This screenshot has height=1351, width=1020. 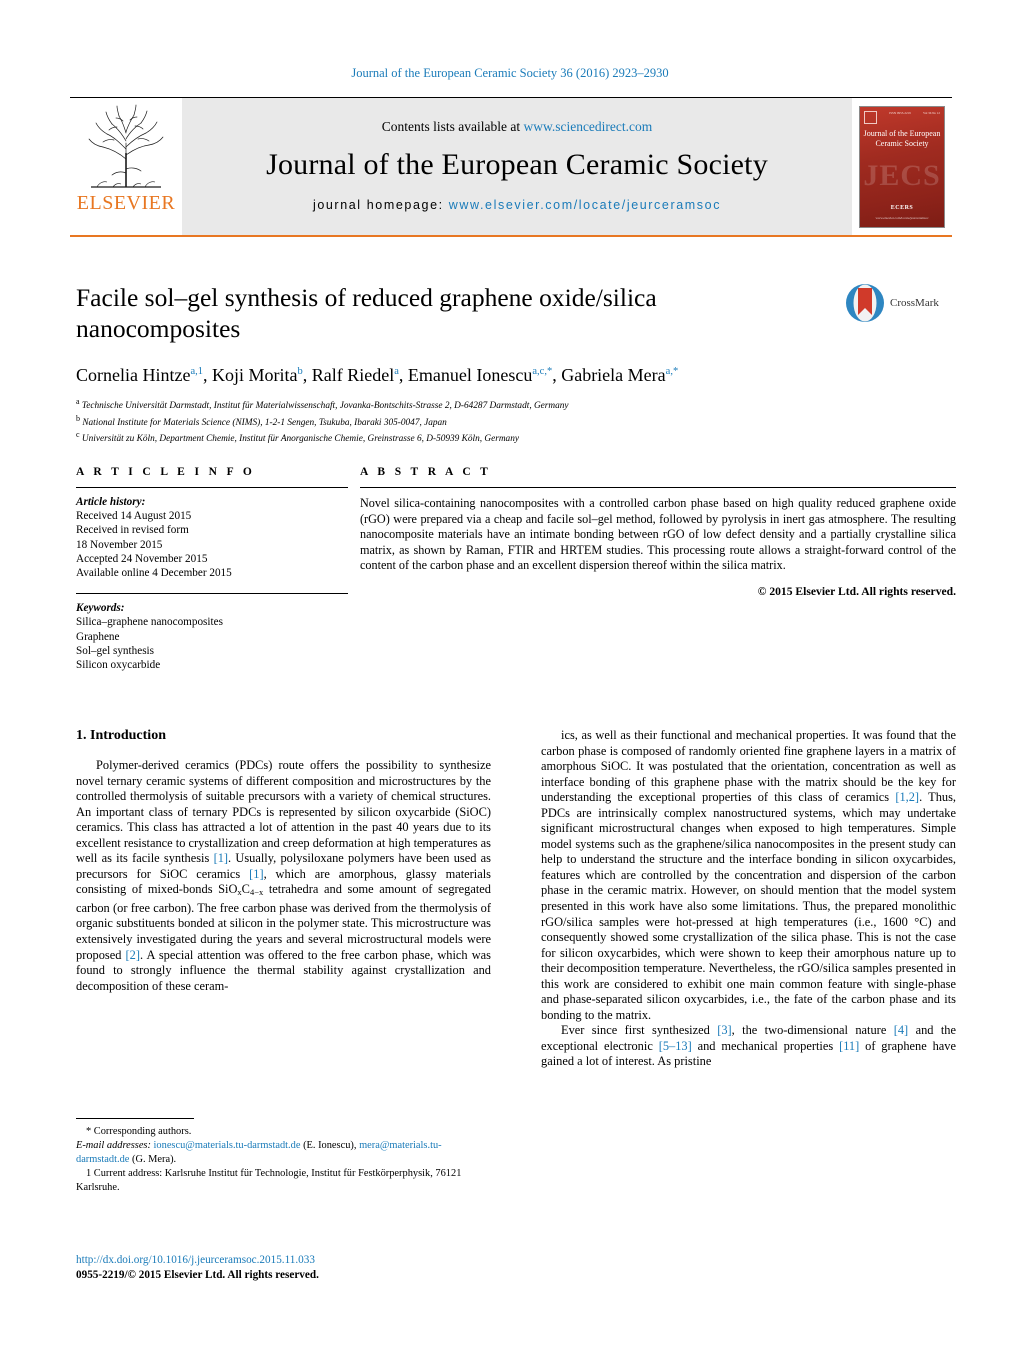 I want to click on keyword-item: Silicon oxycarbide, so click(x=118, y=665).